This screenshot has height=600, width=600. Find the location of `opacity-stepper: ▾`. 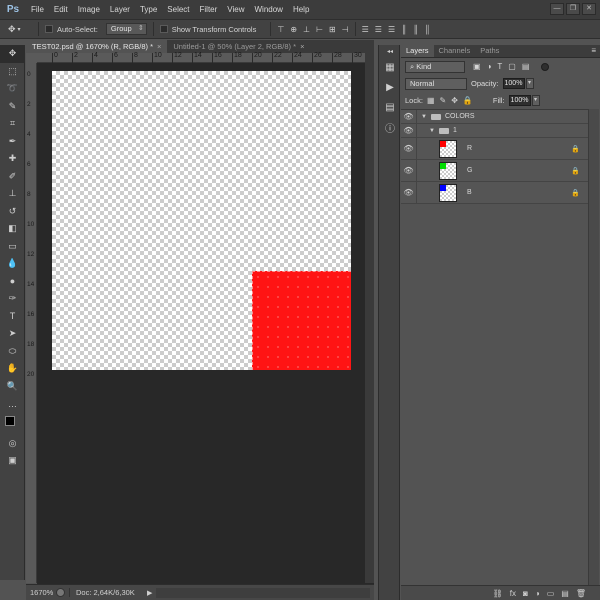

opacity-stepper: ▾ is located at coordinates (529, 83).